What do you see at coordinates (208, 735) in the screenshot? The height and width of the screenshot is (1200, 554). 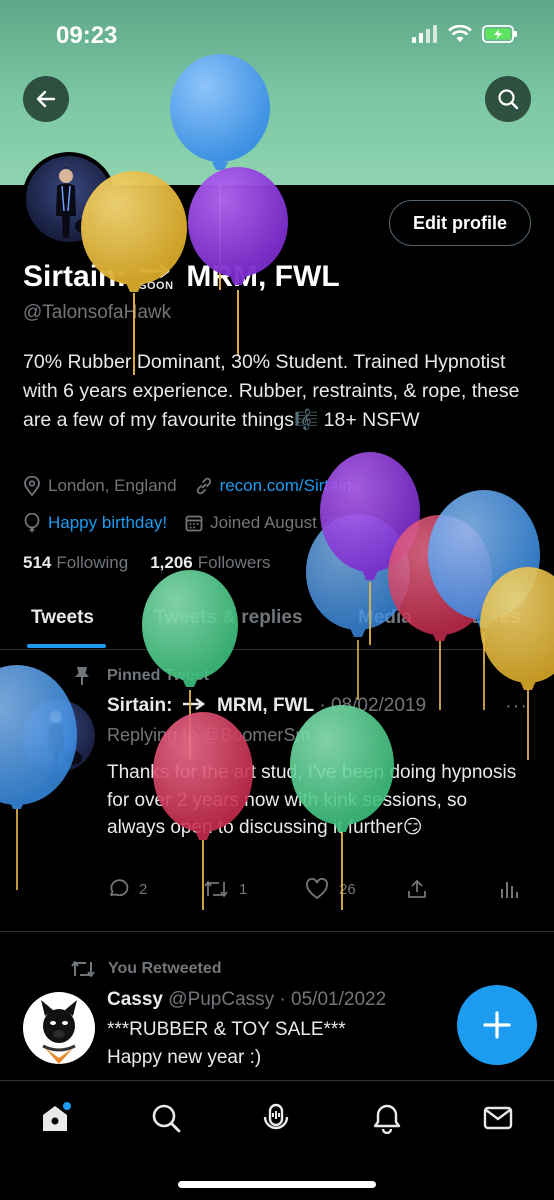 I see `replying-to: Replying to @BoomerSm` at bounding box center [208, 735].